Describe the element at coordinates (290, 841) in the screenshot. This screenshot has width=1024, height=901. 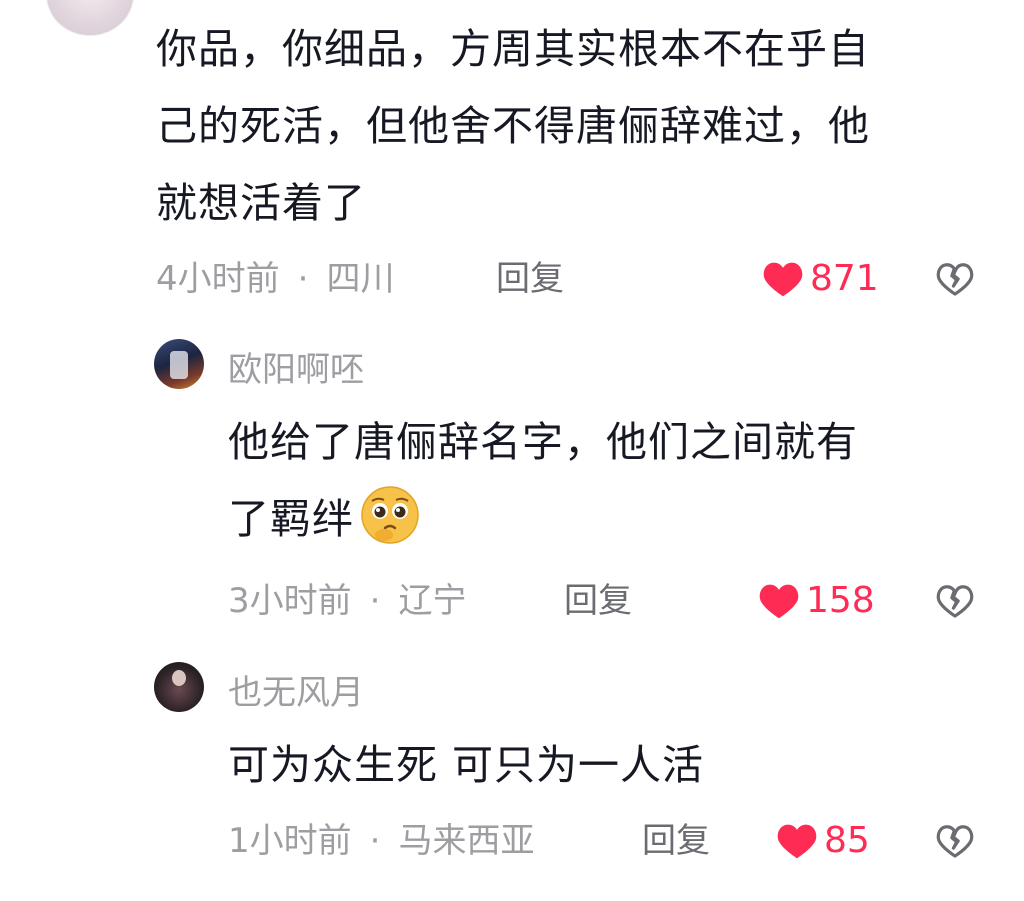
I see `comment-time: 1小时前` at that location.